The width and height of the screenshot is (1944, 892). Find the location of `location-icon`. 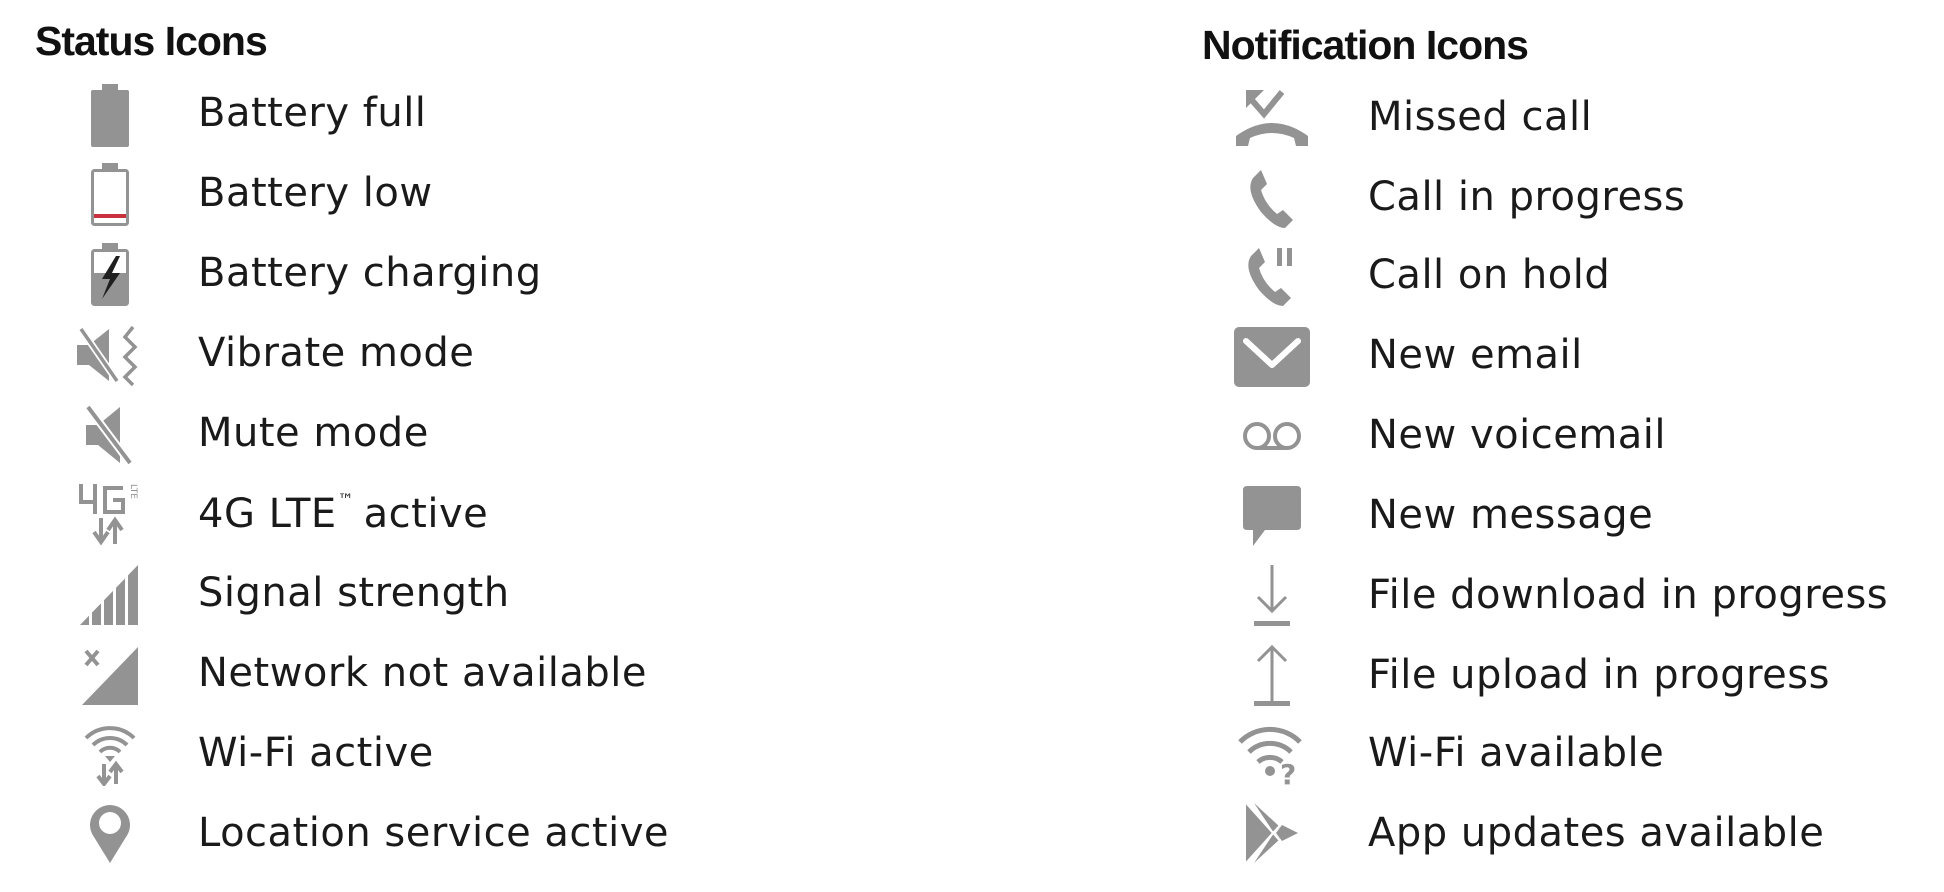

location-icon is located at coordinates (110, 833).